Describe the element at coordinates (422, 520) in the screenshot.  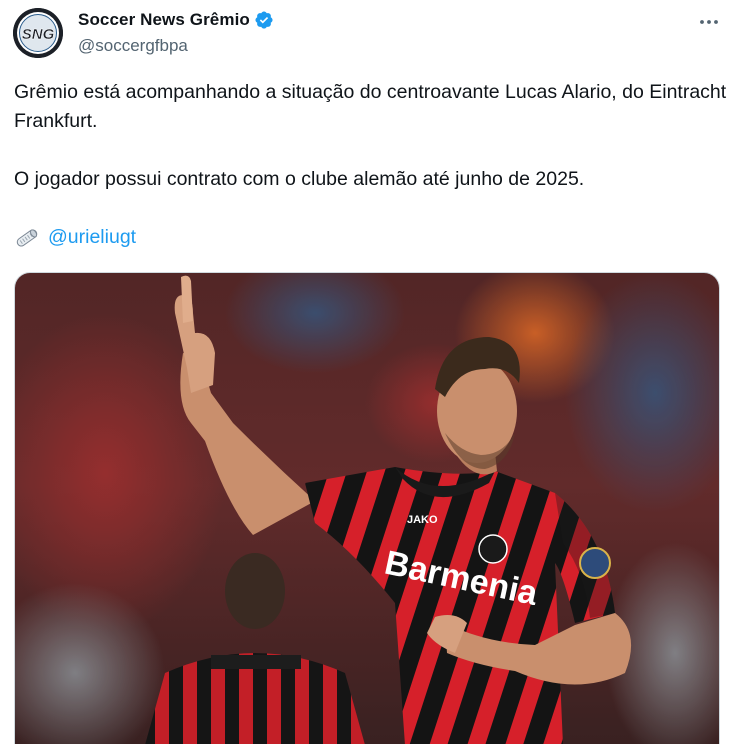
I see `jersey-brand-text: JAKO` at that location.